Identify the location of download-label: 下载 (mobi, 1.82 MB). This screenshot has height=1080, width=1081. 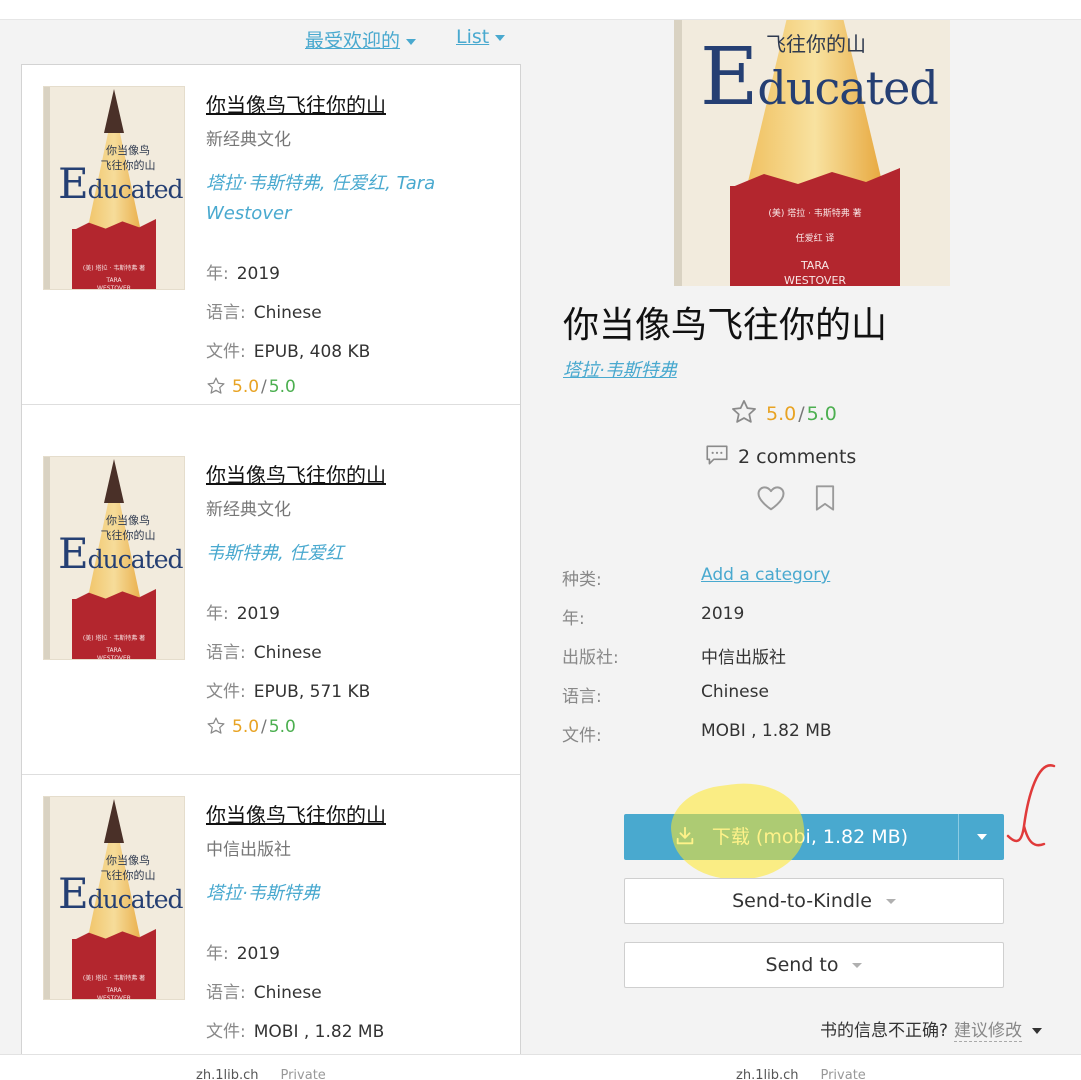
(810, 837).